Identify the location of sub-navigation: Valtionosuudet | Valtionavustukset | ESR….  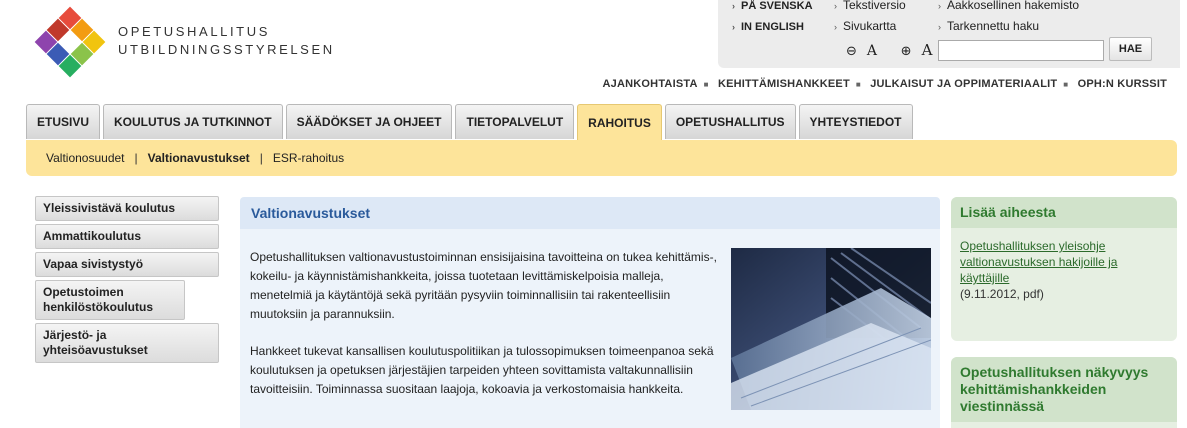
(601, 158).